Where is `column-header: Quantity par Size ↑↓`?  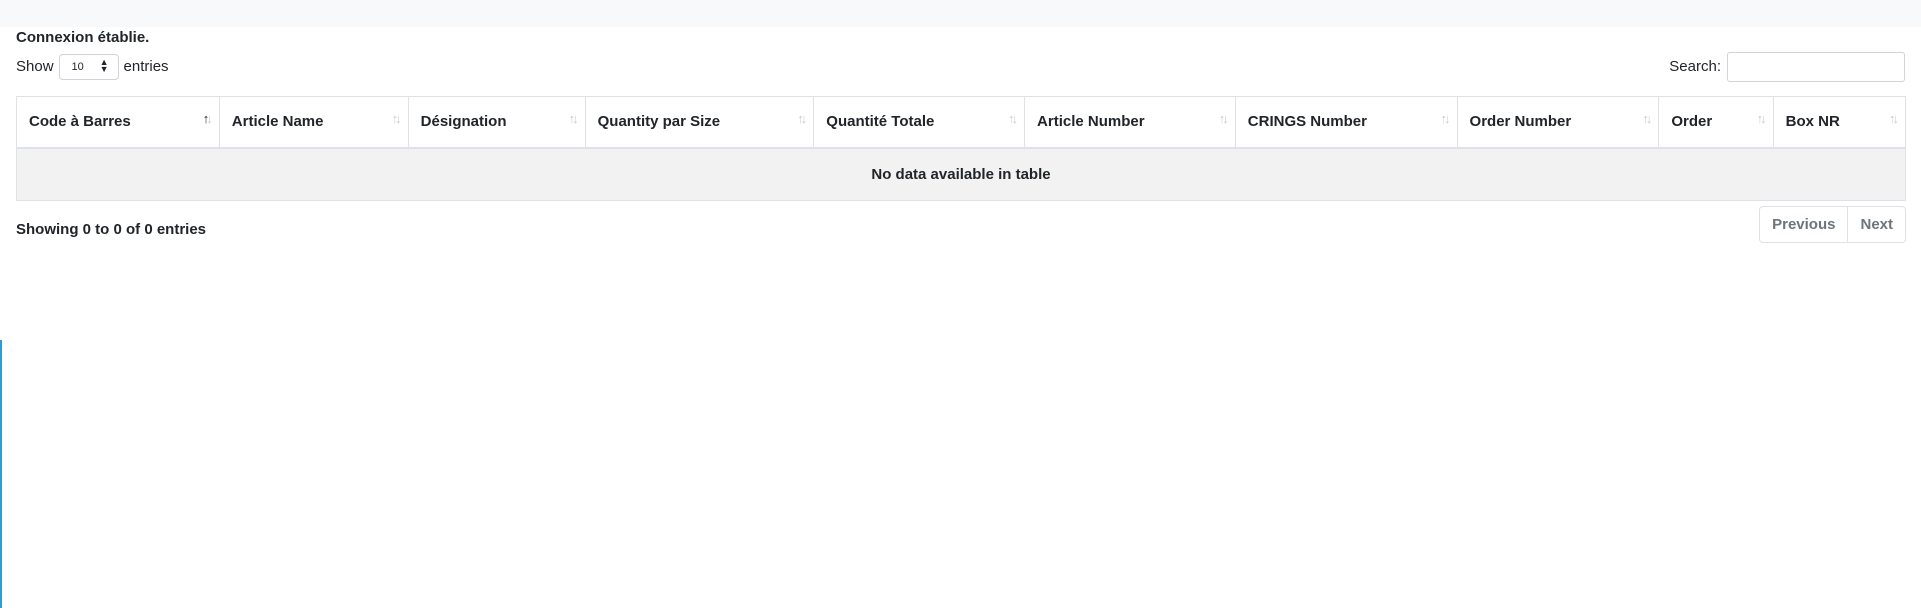
column-header: Quantity par Size ↑↓ is located at coordinates (699, 122).